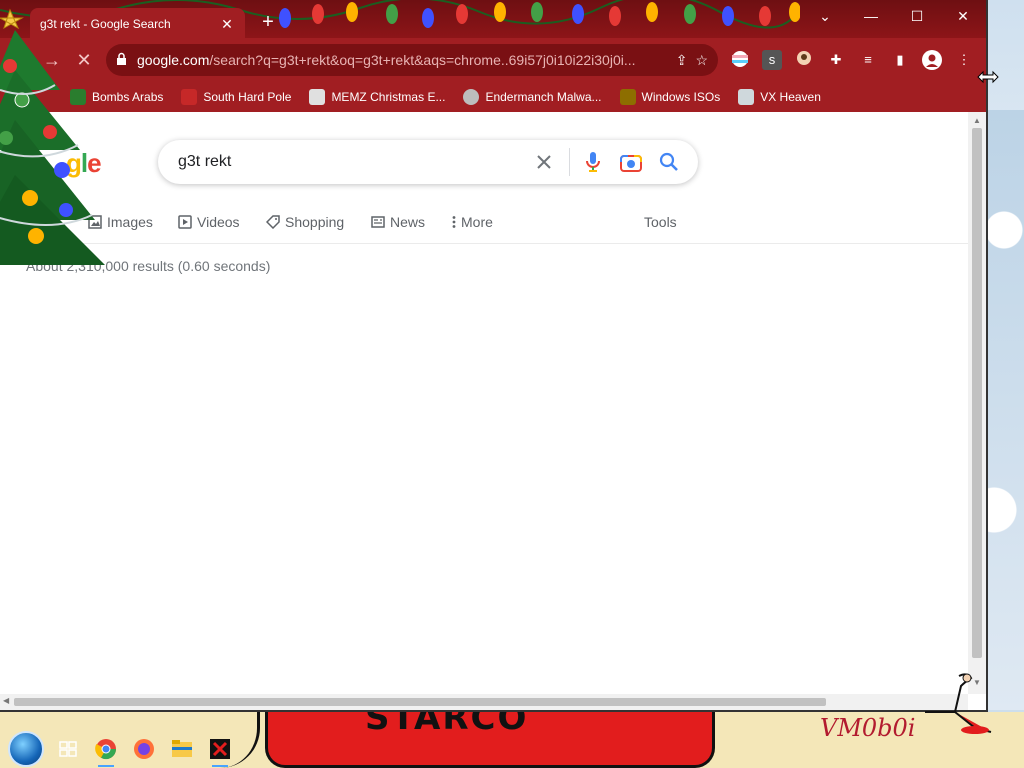  I want to click on skater-decoration, so click(958, 703).